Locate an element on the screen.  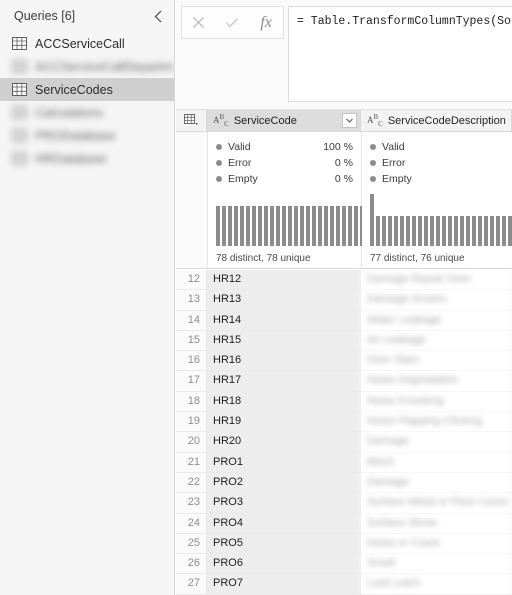
table-row: 13 HR13 Damage Screen is located at coordinates (344, 300).